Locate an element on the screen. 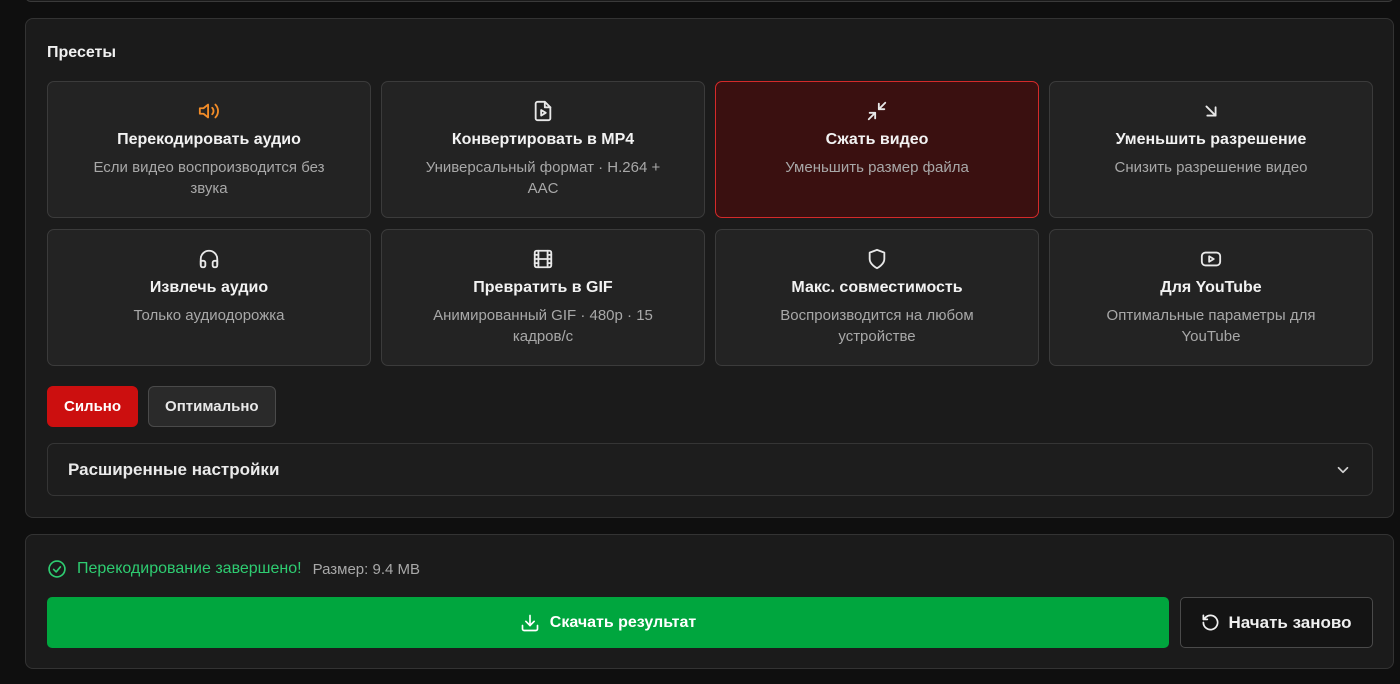  chevron-down-icon is located at coordinates (1343, 470).